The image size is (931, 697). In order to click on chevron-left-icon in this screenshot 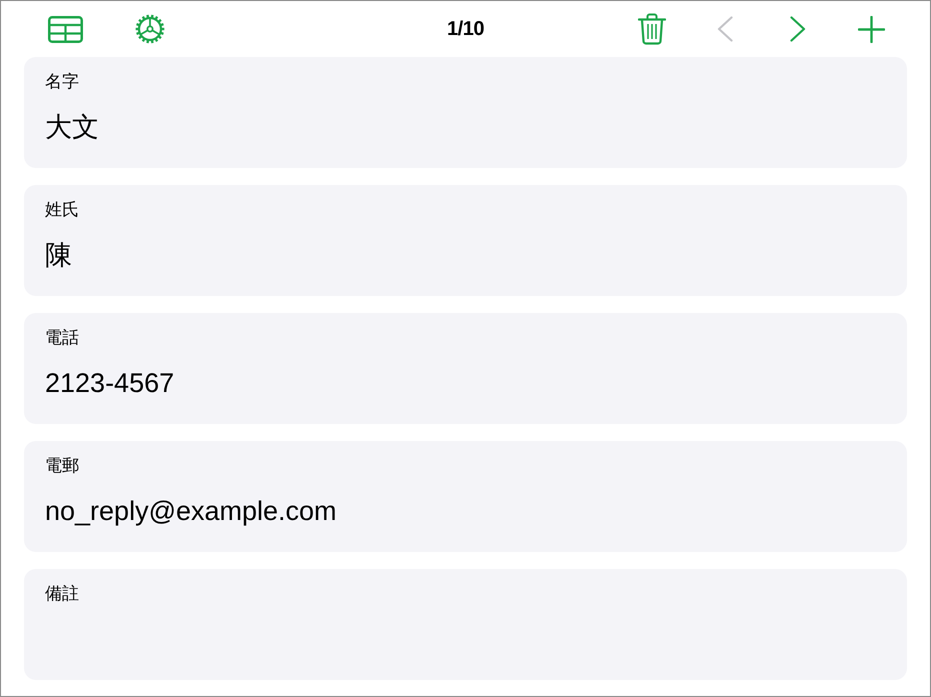, I will do `click(725, 29)`.